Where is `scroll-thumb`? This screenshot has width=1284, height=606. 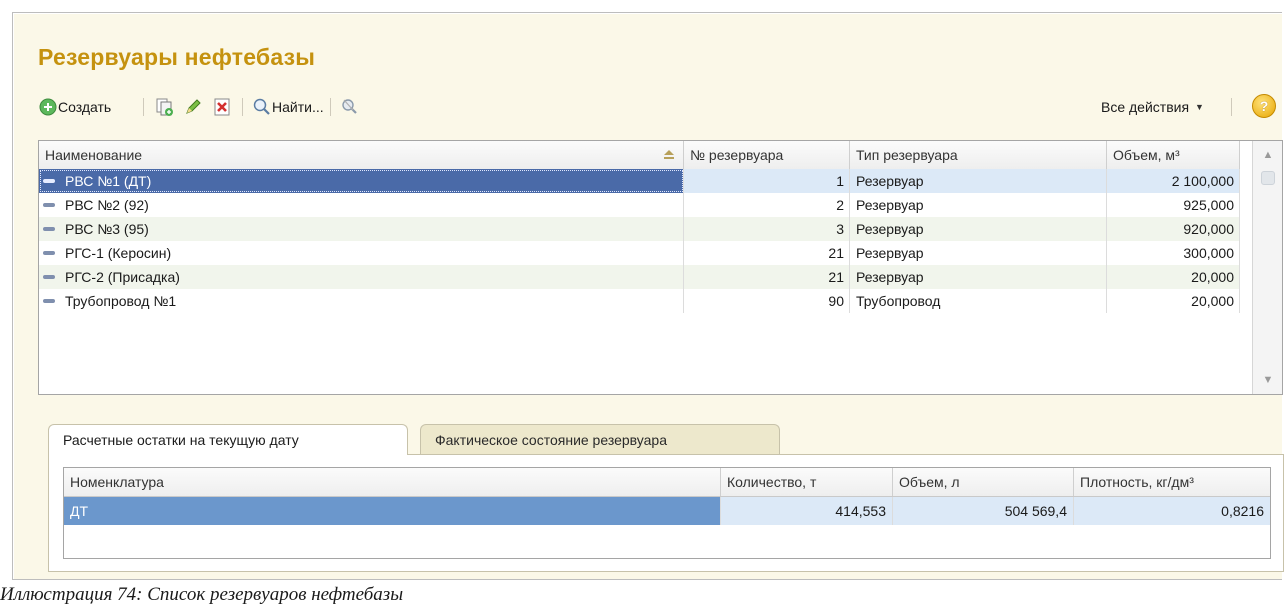
scroll-thumb is located at coordinates (1268, 178).